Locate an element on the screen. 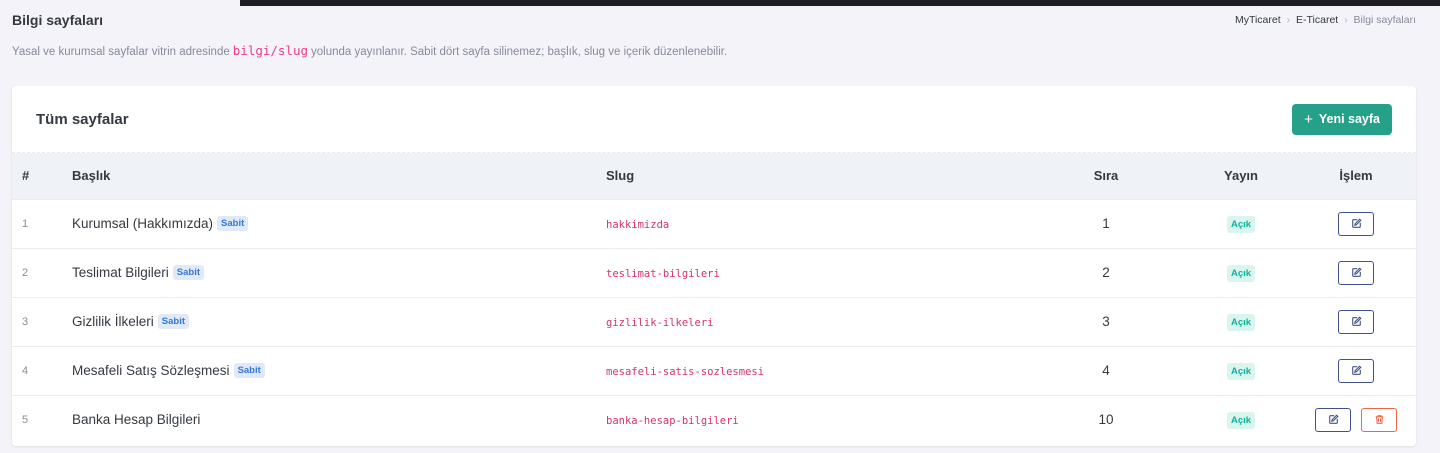  table-header-row: # Başlık Slug Sıra Yayın İşlem is located at coordinates (714, 176).